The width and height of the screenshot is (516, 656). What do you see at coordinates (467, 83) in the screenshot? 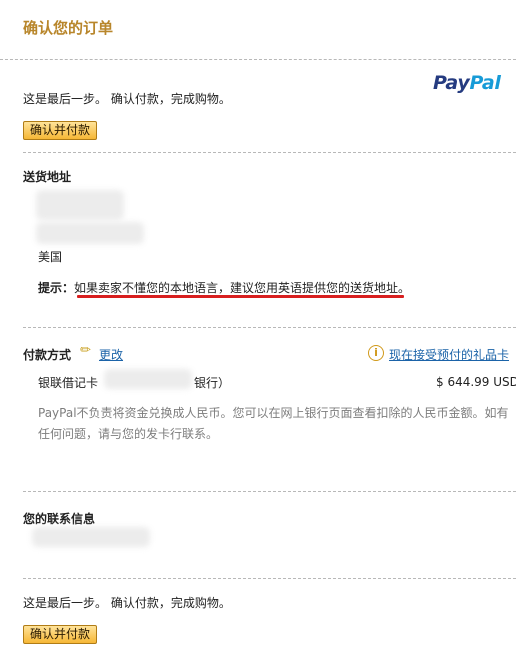
I see `paypal-logo: PayPal` at bounding box center [467, 83].